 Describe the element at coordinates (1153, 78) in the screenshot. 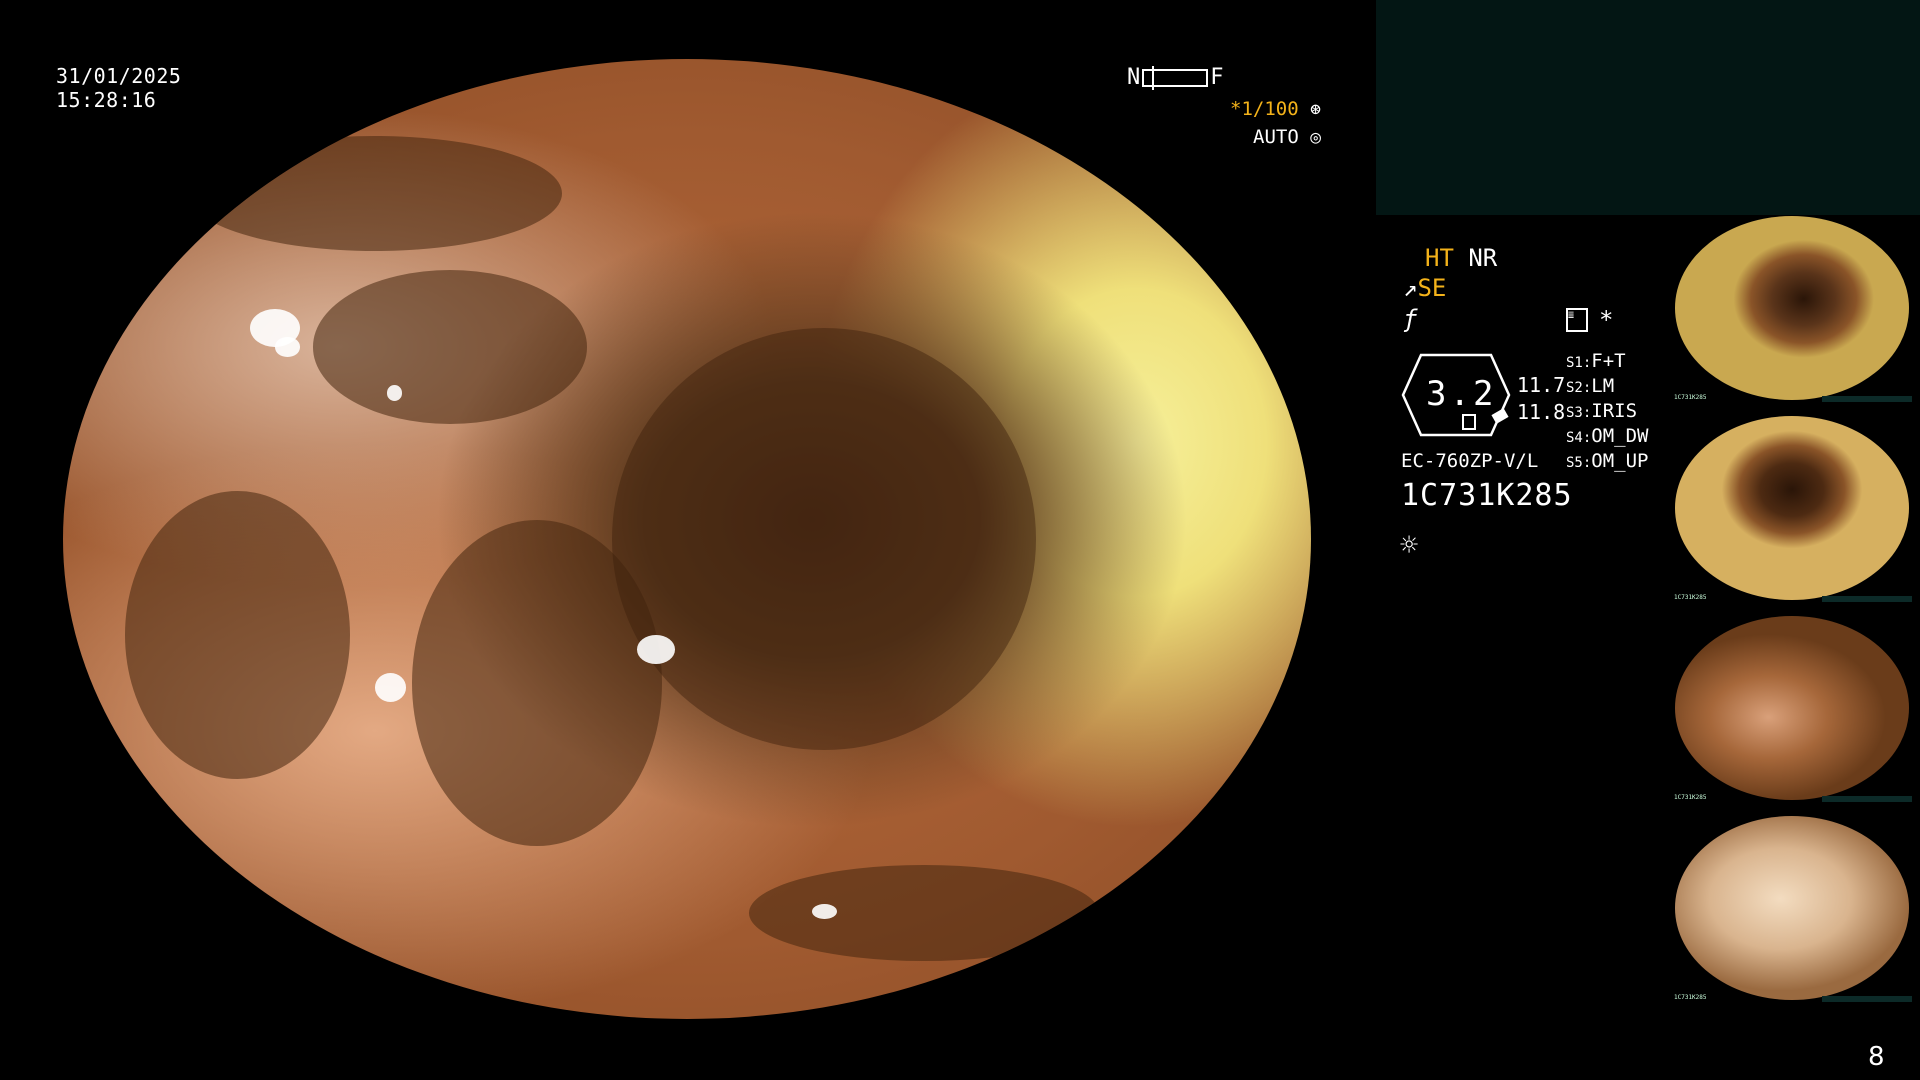

I see `near-far-marker` at that location.